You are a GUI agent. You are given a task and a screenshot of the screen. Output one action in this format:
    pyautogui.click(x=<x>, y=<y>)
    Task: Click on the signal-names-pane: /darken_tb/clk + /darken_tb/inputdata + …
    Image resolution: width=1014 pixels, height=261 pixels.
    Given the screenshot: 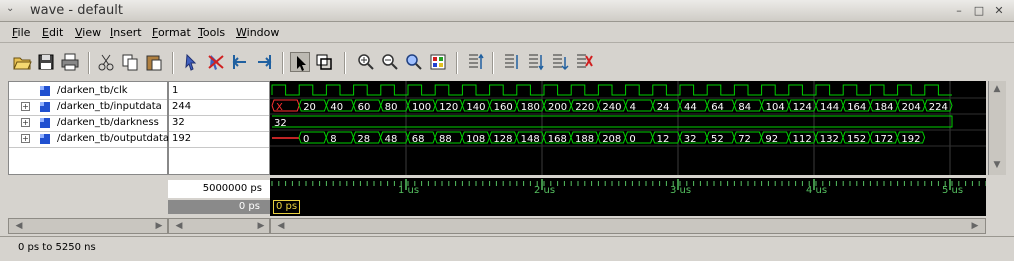 What is the action you would take?
    pyautogui.click(x=89, y=128)
    